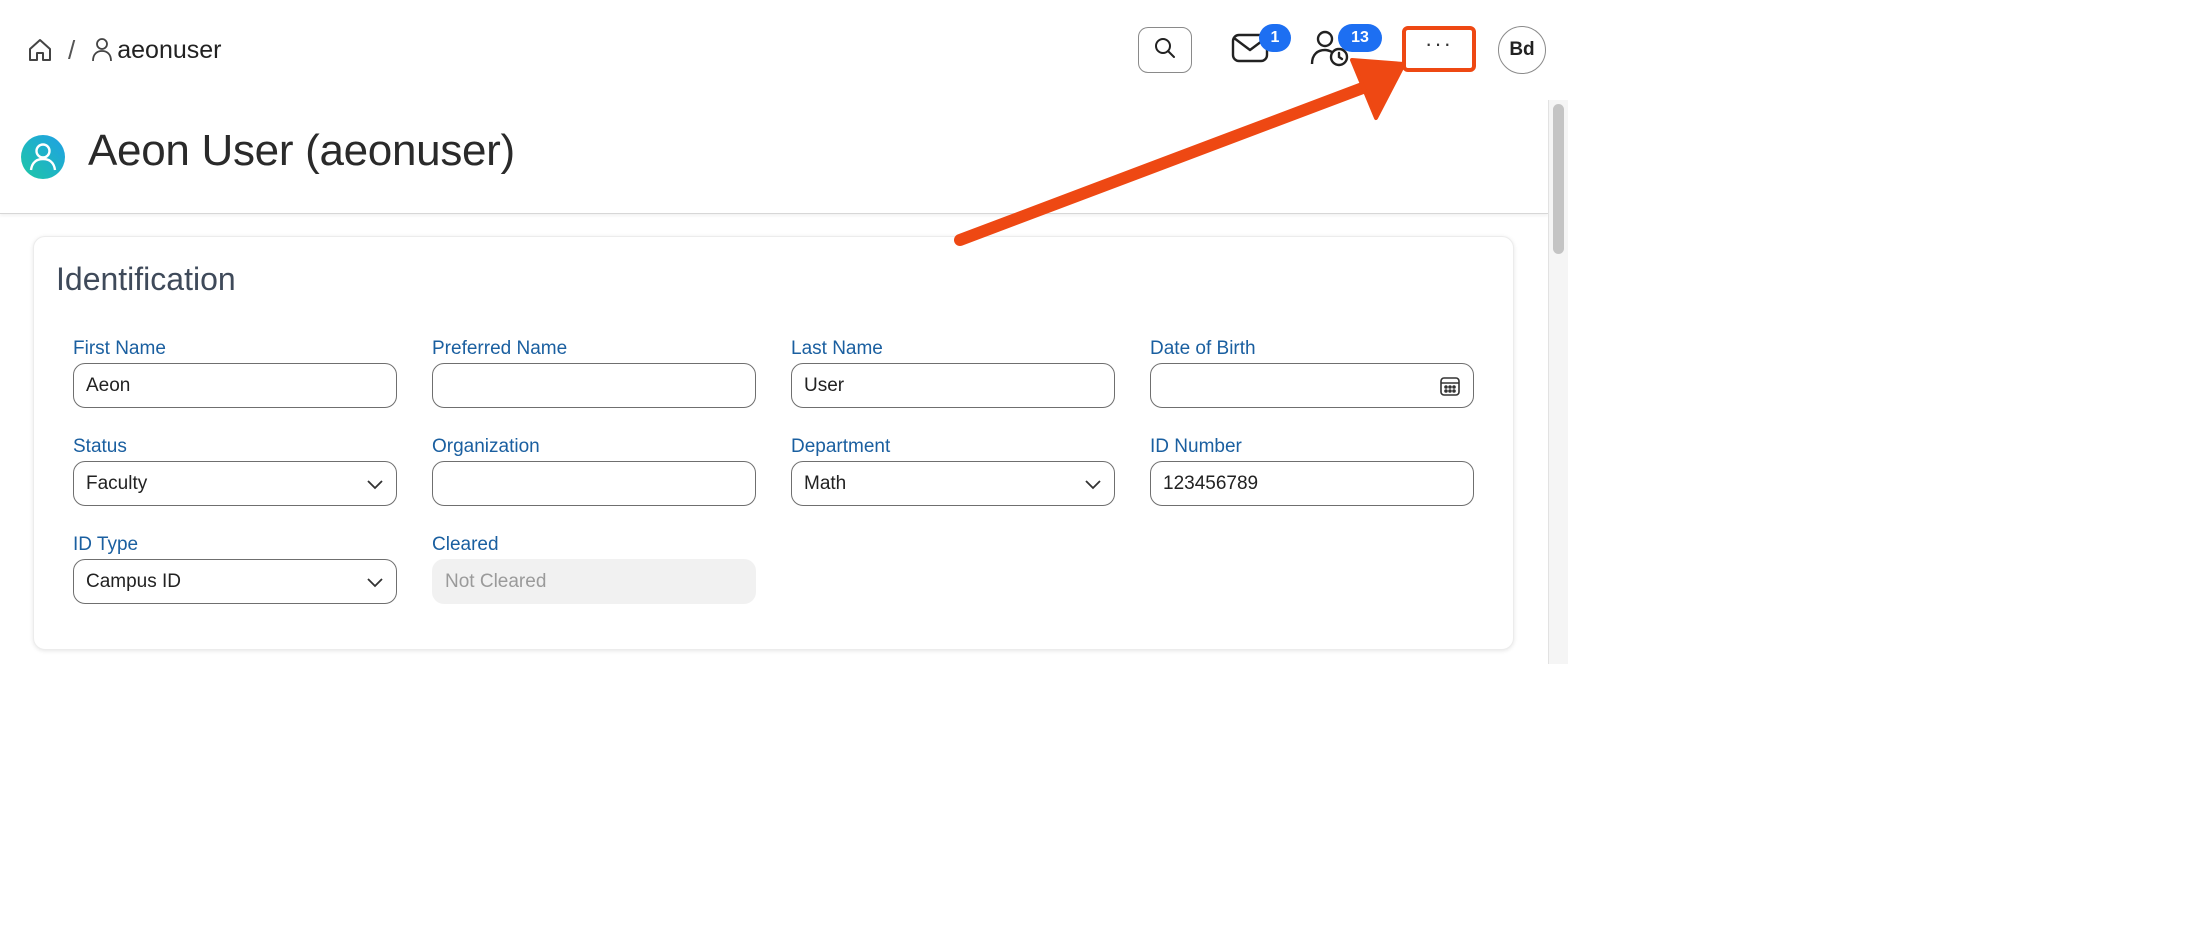 This screenshot has height=932, width=2202. I want to click on search-icon, so click(1165, 50).